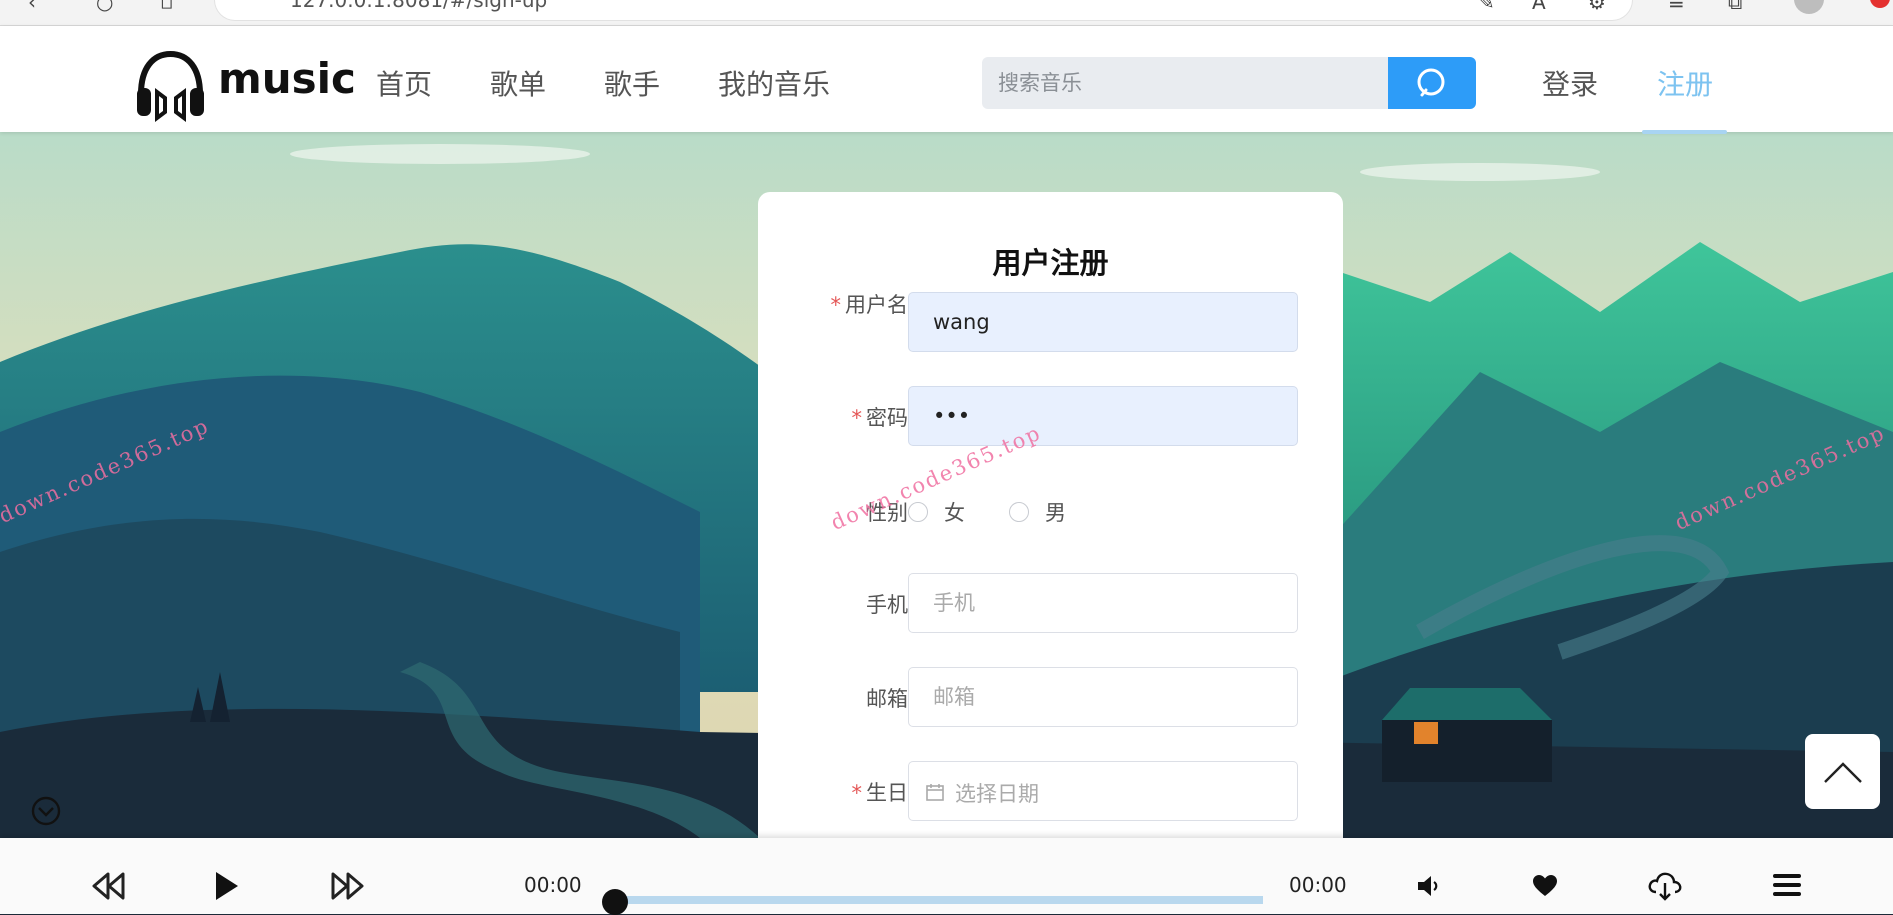 Image resolution: width=1893 pixels, height=915 pixels. I want to click on login-link: 登录, so click(1570, 83).